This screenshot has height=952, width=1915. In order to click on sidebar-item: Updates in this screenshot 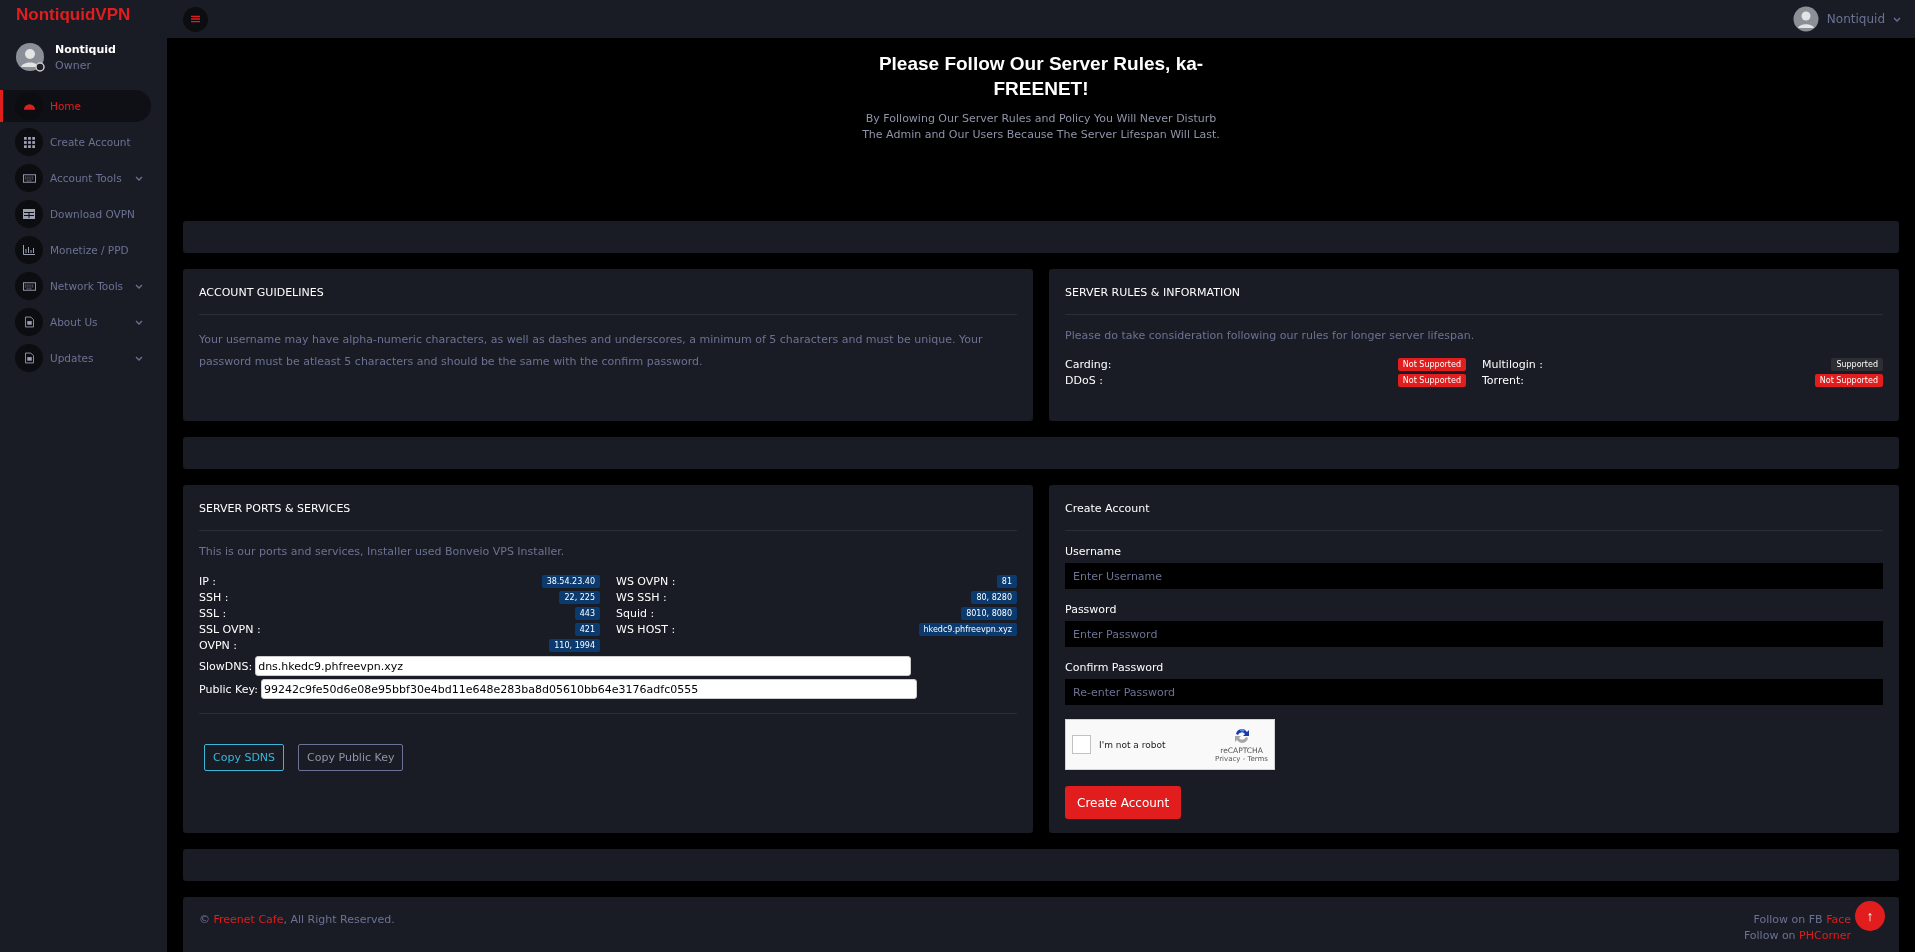, I will do `click(75, 358)`.